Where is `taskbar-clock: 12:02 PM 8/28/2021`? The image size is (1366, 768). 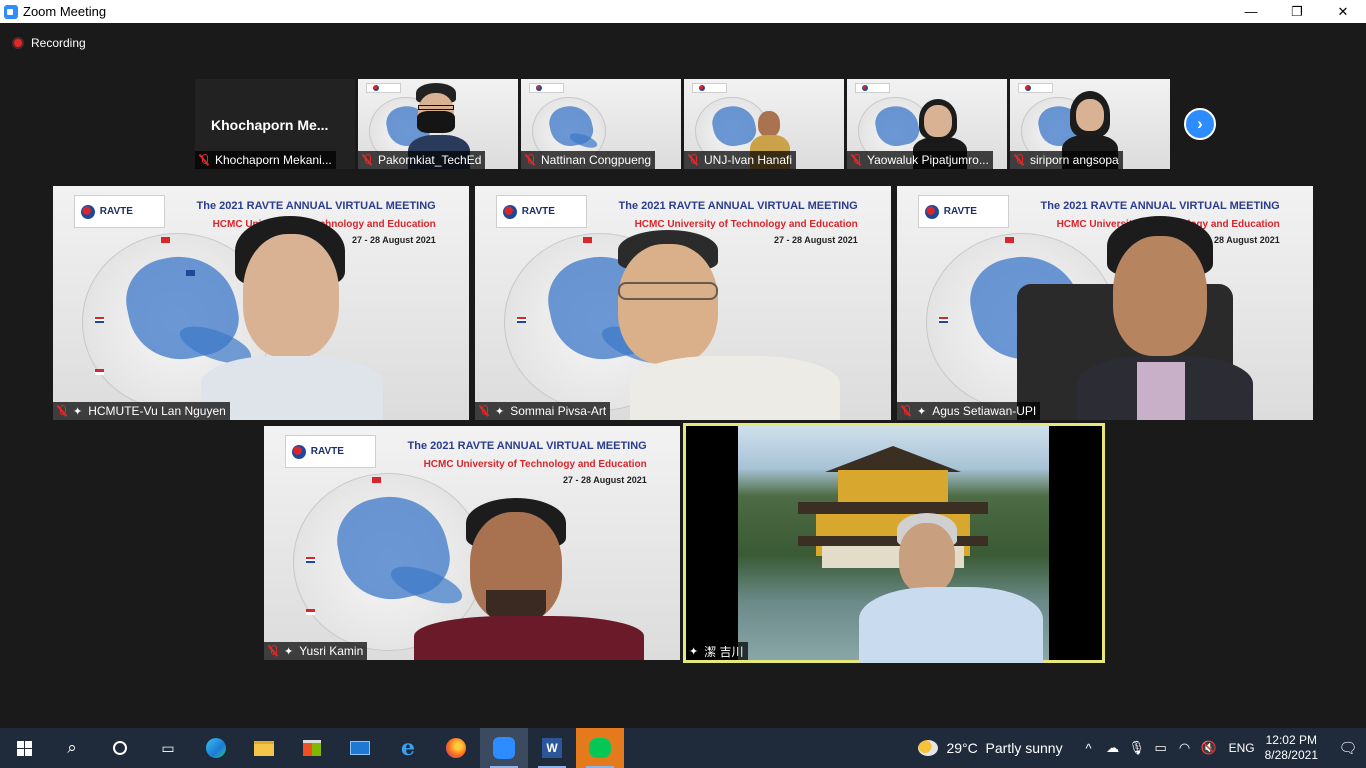
taskbar-clock: 12:02 PM 8/28/2021 is located at coordinates (1291, 748).